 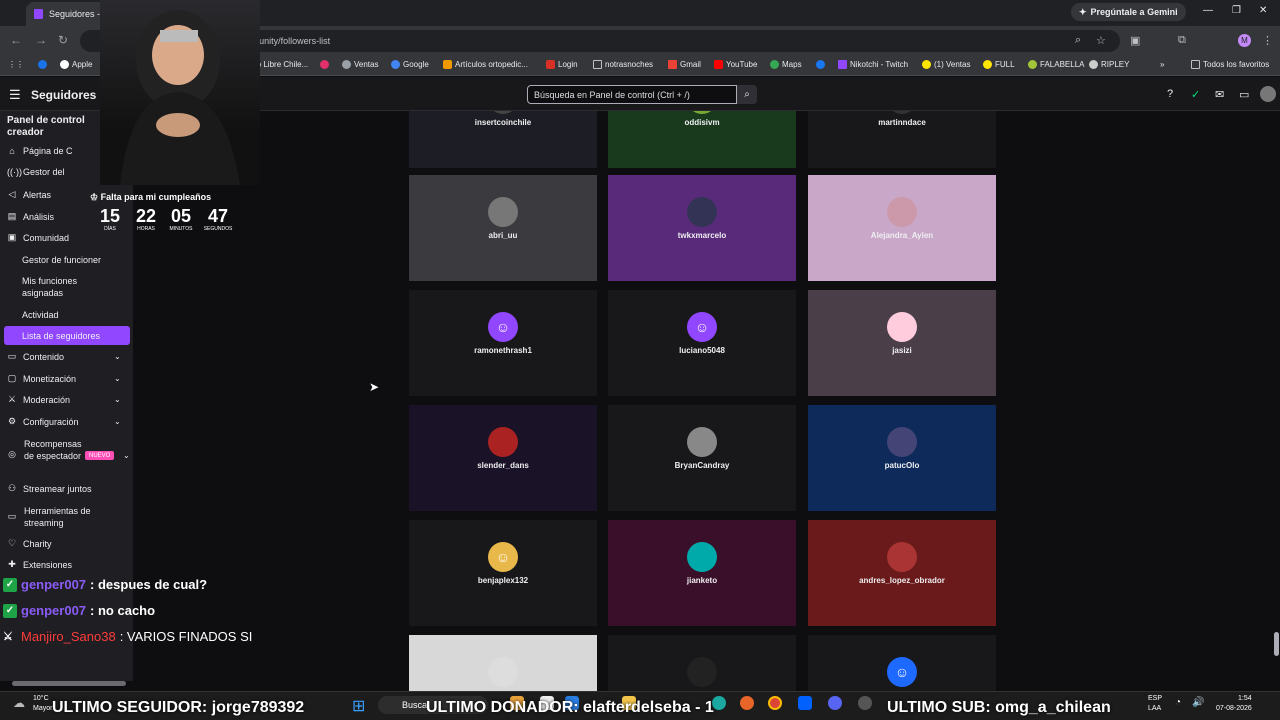 What do you see at coordinates (632, 94) in the screenshot?
I see `dashboard-search-input: Búsqueda en Panel de control (Ctrl + /)` at bounding box center [632, 94].